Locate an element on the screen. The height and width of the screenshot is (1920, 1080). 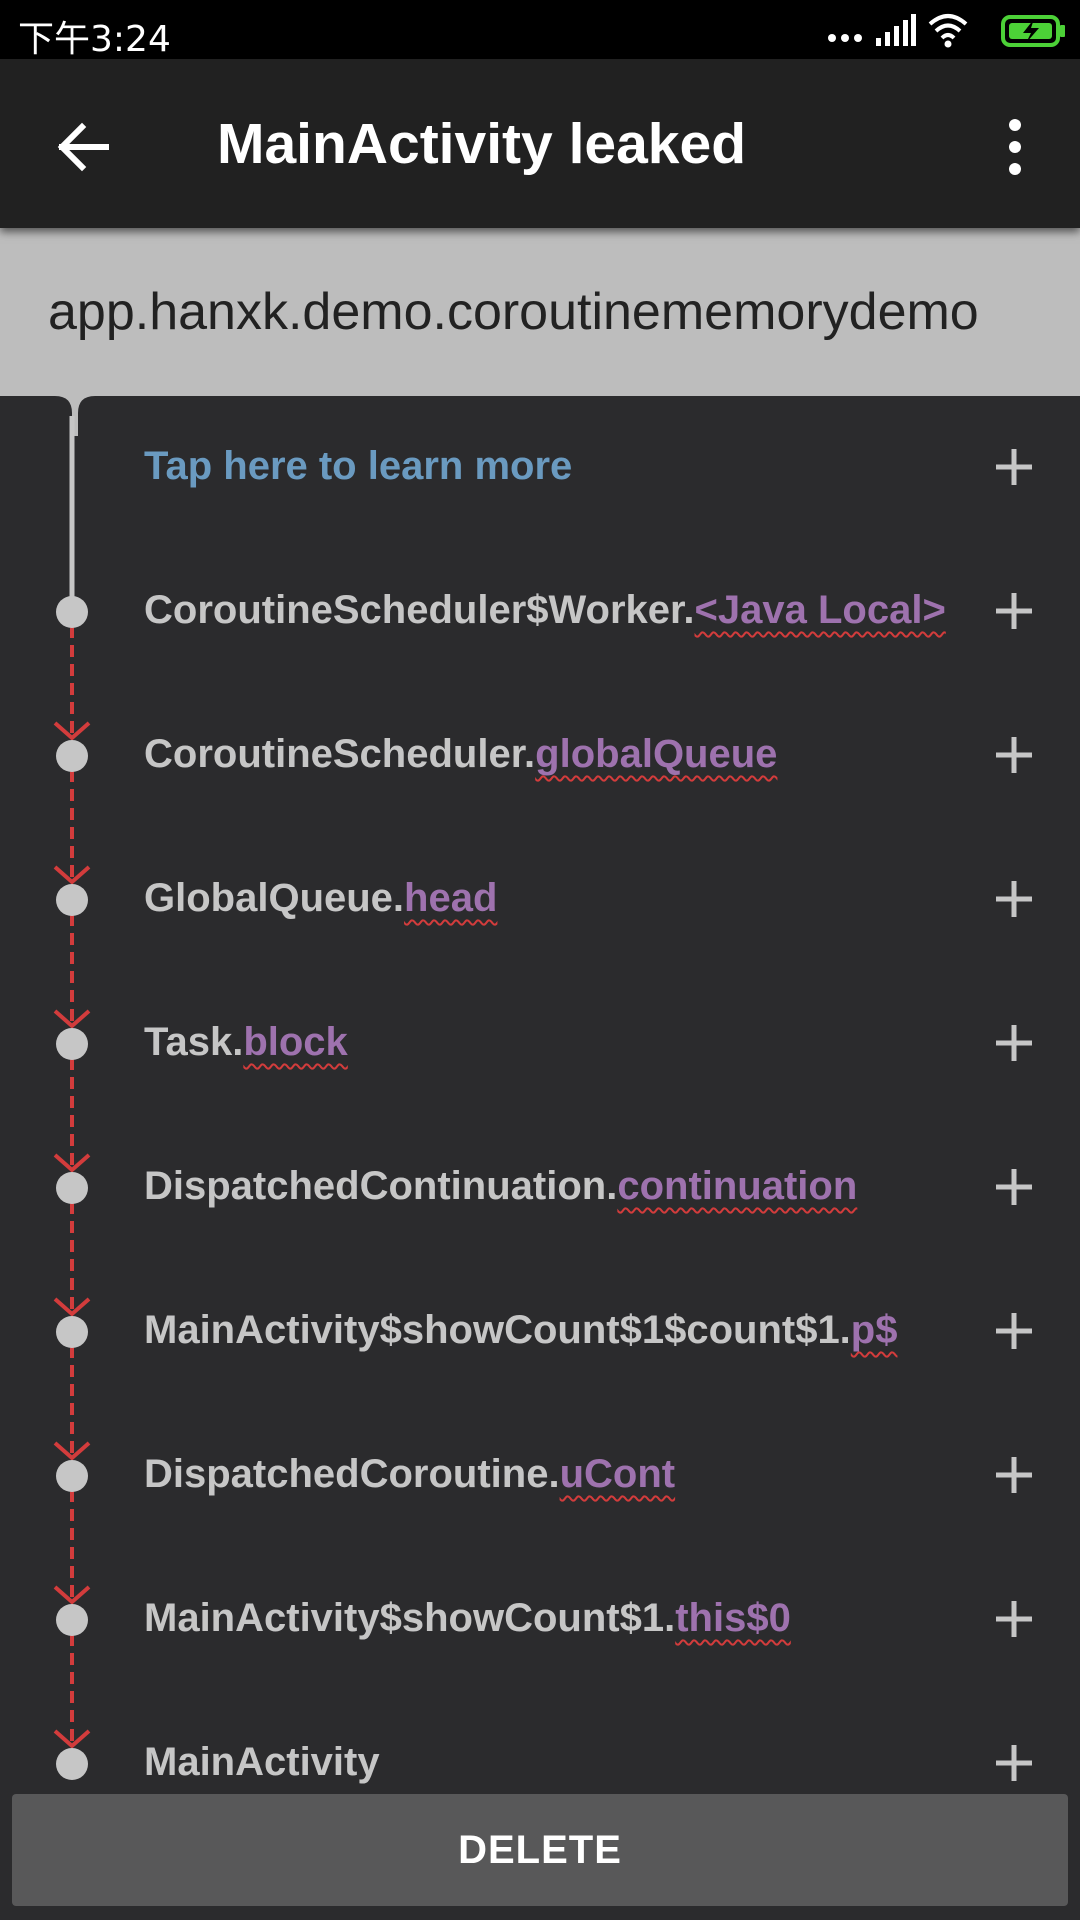
reference-field: continuation is located at coordinates (737, 1186).